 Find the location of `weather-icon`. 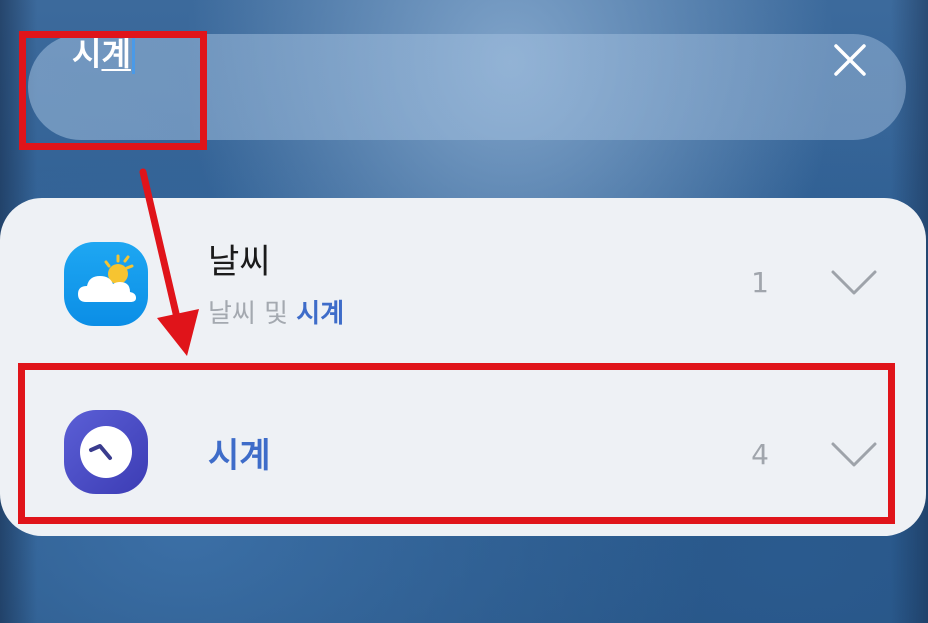

weather-icon is located at coordinates (106, 284).